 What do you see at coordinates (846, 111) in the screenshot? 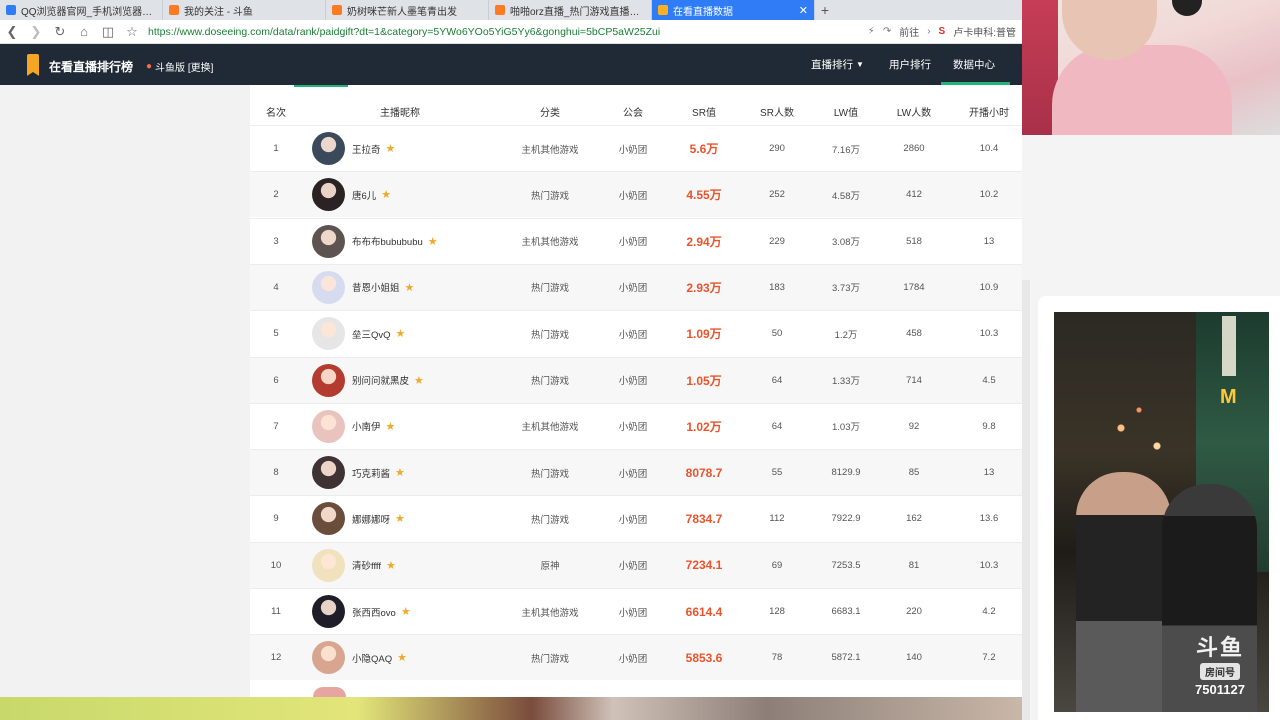
I see `header-lw: LW值` at bounding box center [846, 111].